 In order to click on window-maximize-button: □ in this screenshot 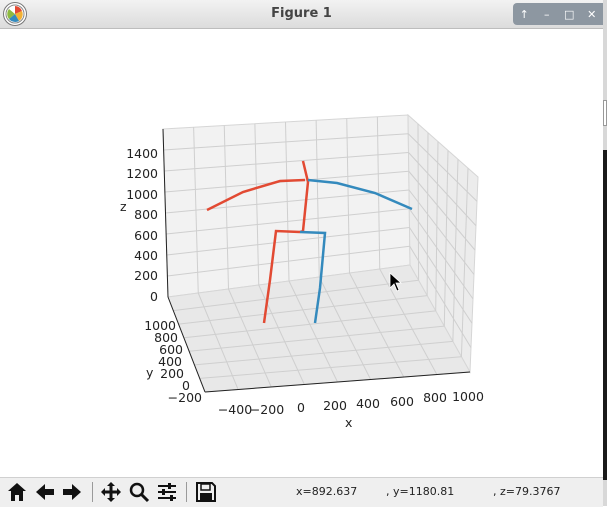, I will do `click(569, 14)`.